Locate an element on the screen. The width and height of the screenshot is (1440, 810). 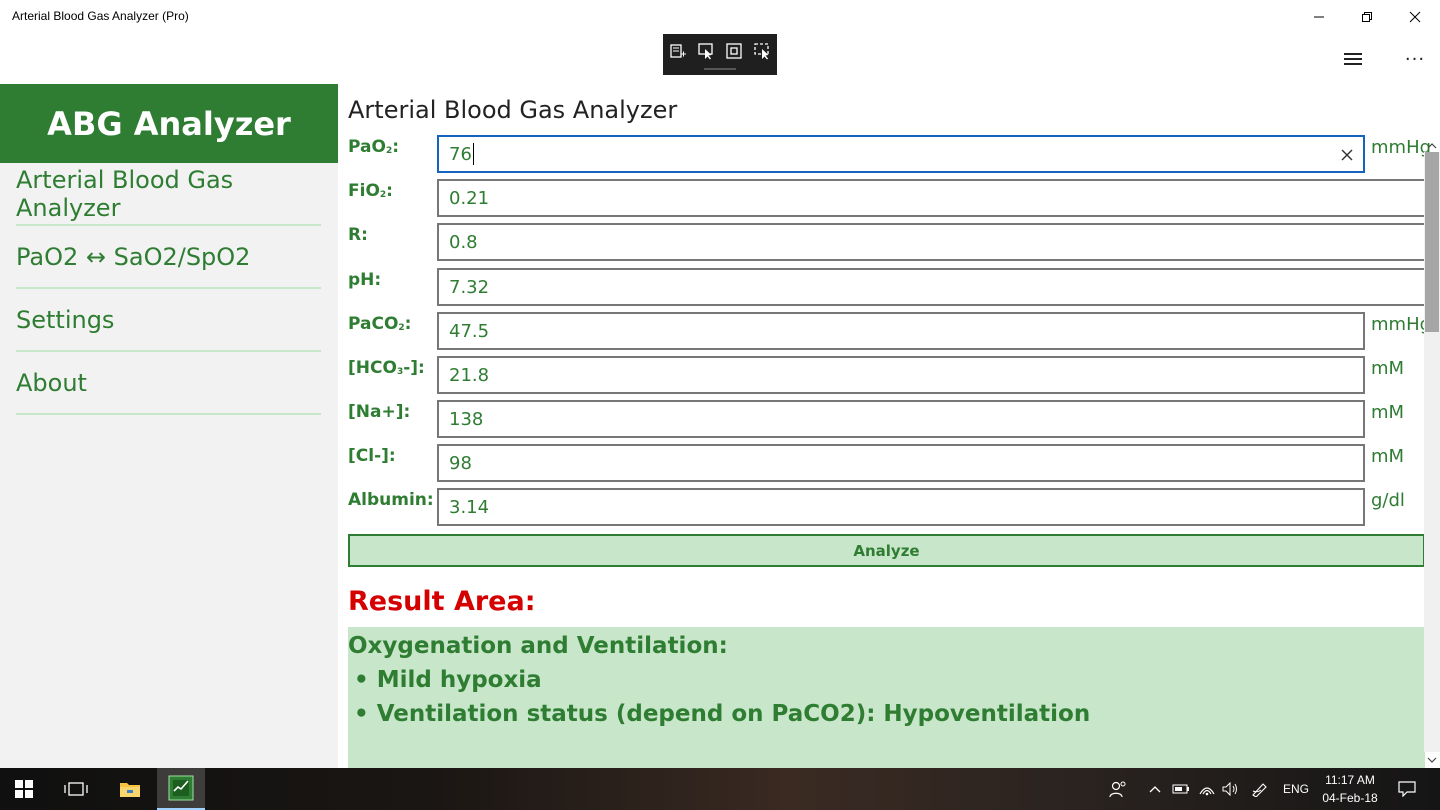
taskbar: ENG 11:17 AM 04-Feb-18 is located at coordinates (720, 789).